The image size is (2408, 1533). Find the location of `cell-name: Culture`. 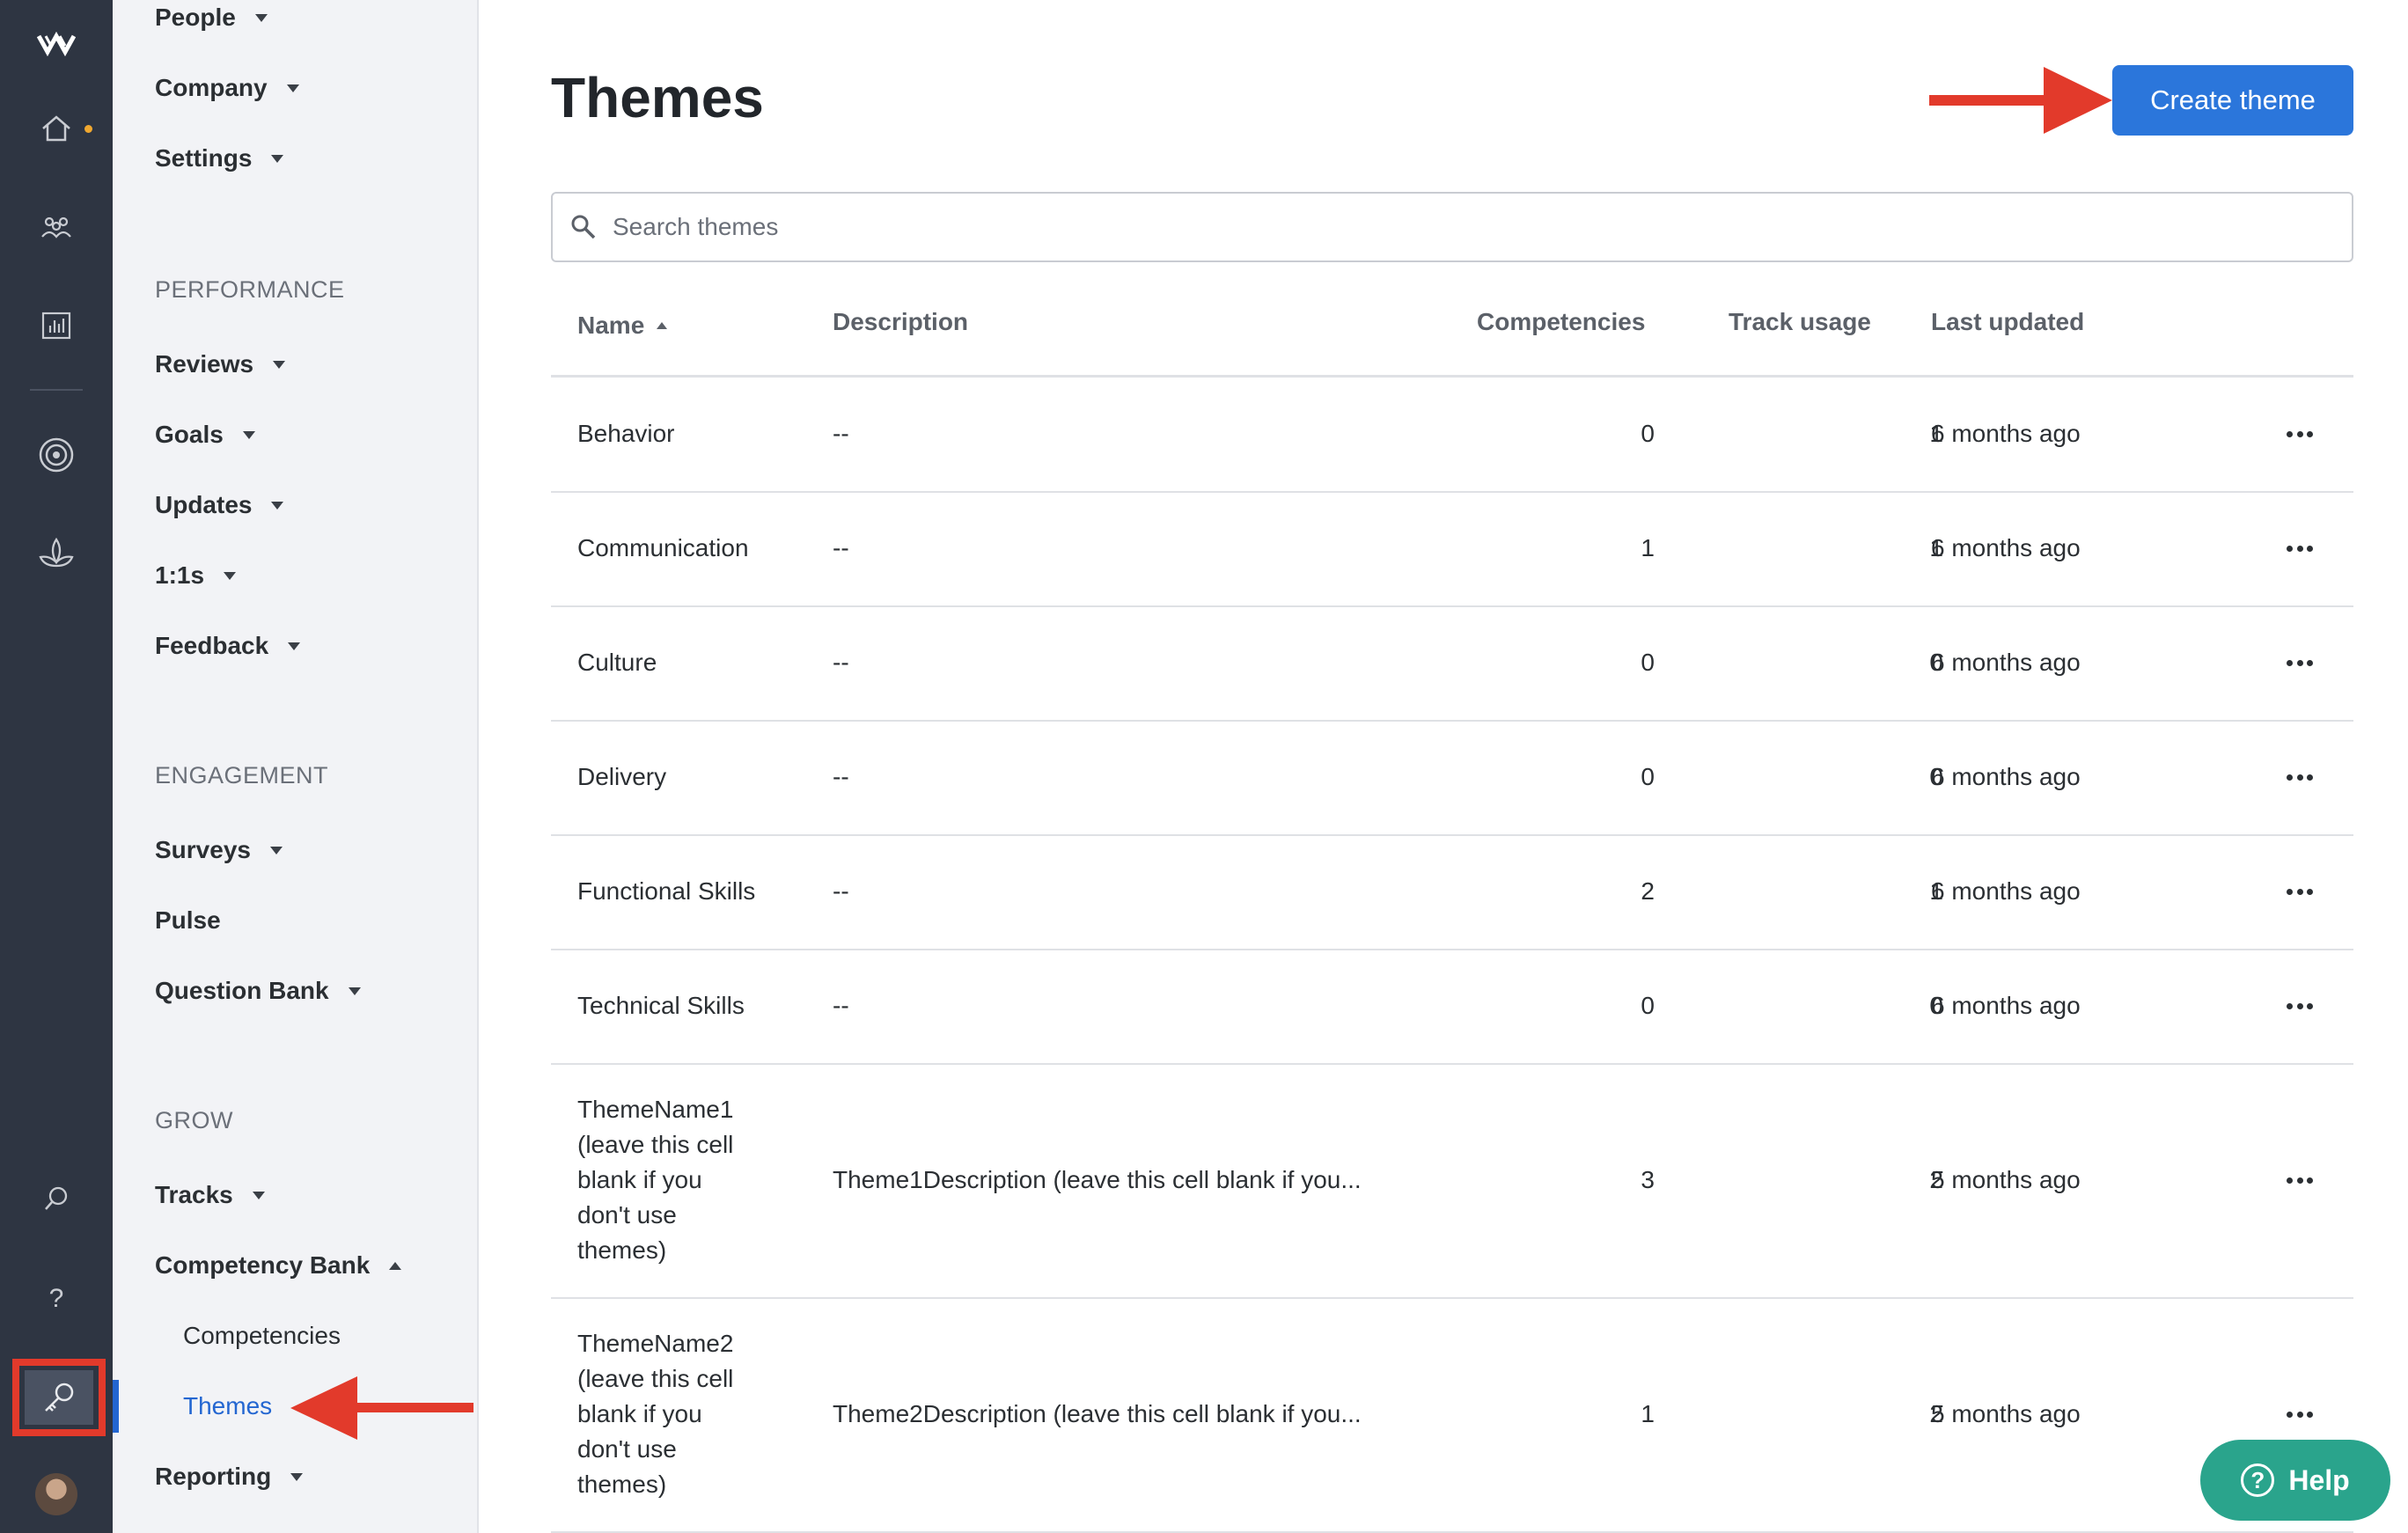

cell-name: Culture is located at coordinates (617, 662).